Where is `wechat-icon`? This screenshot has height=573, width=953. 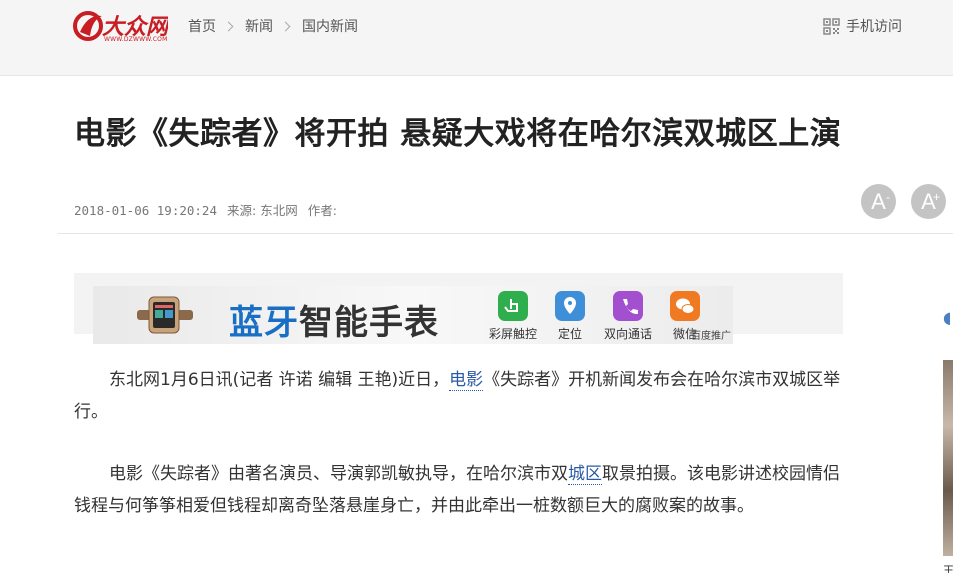 wechat-icon is located at coordinates (685, 306).